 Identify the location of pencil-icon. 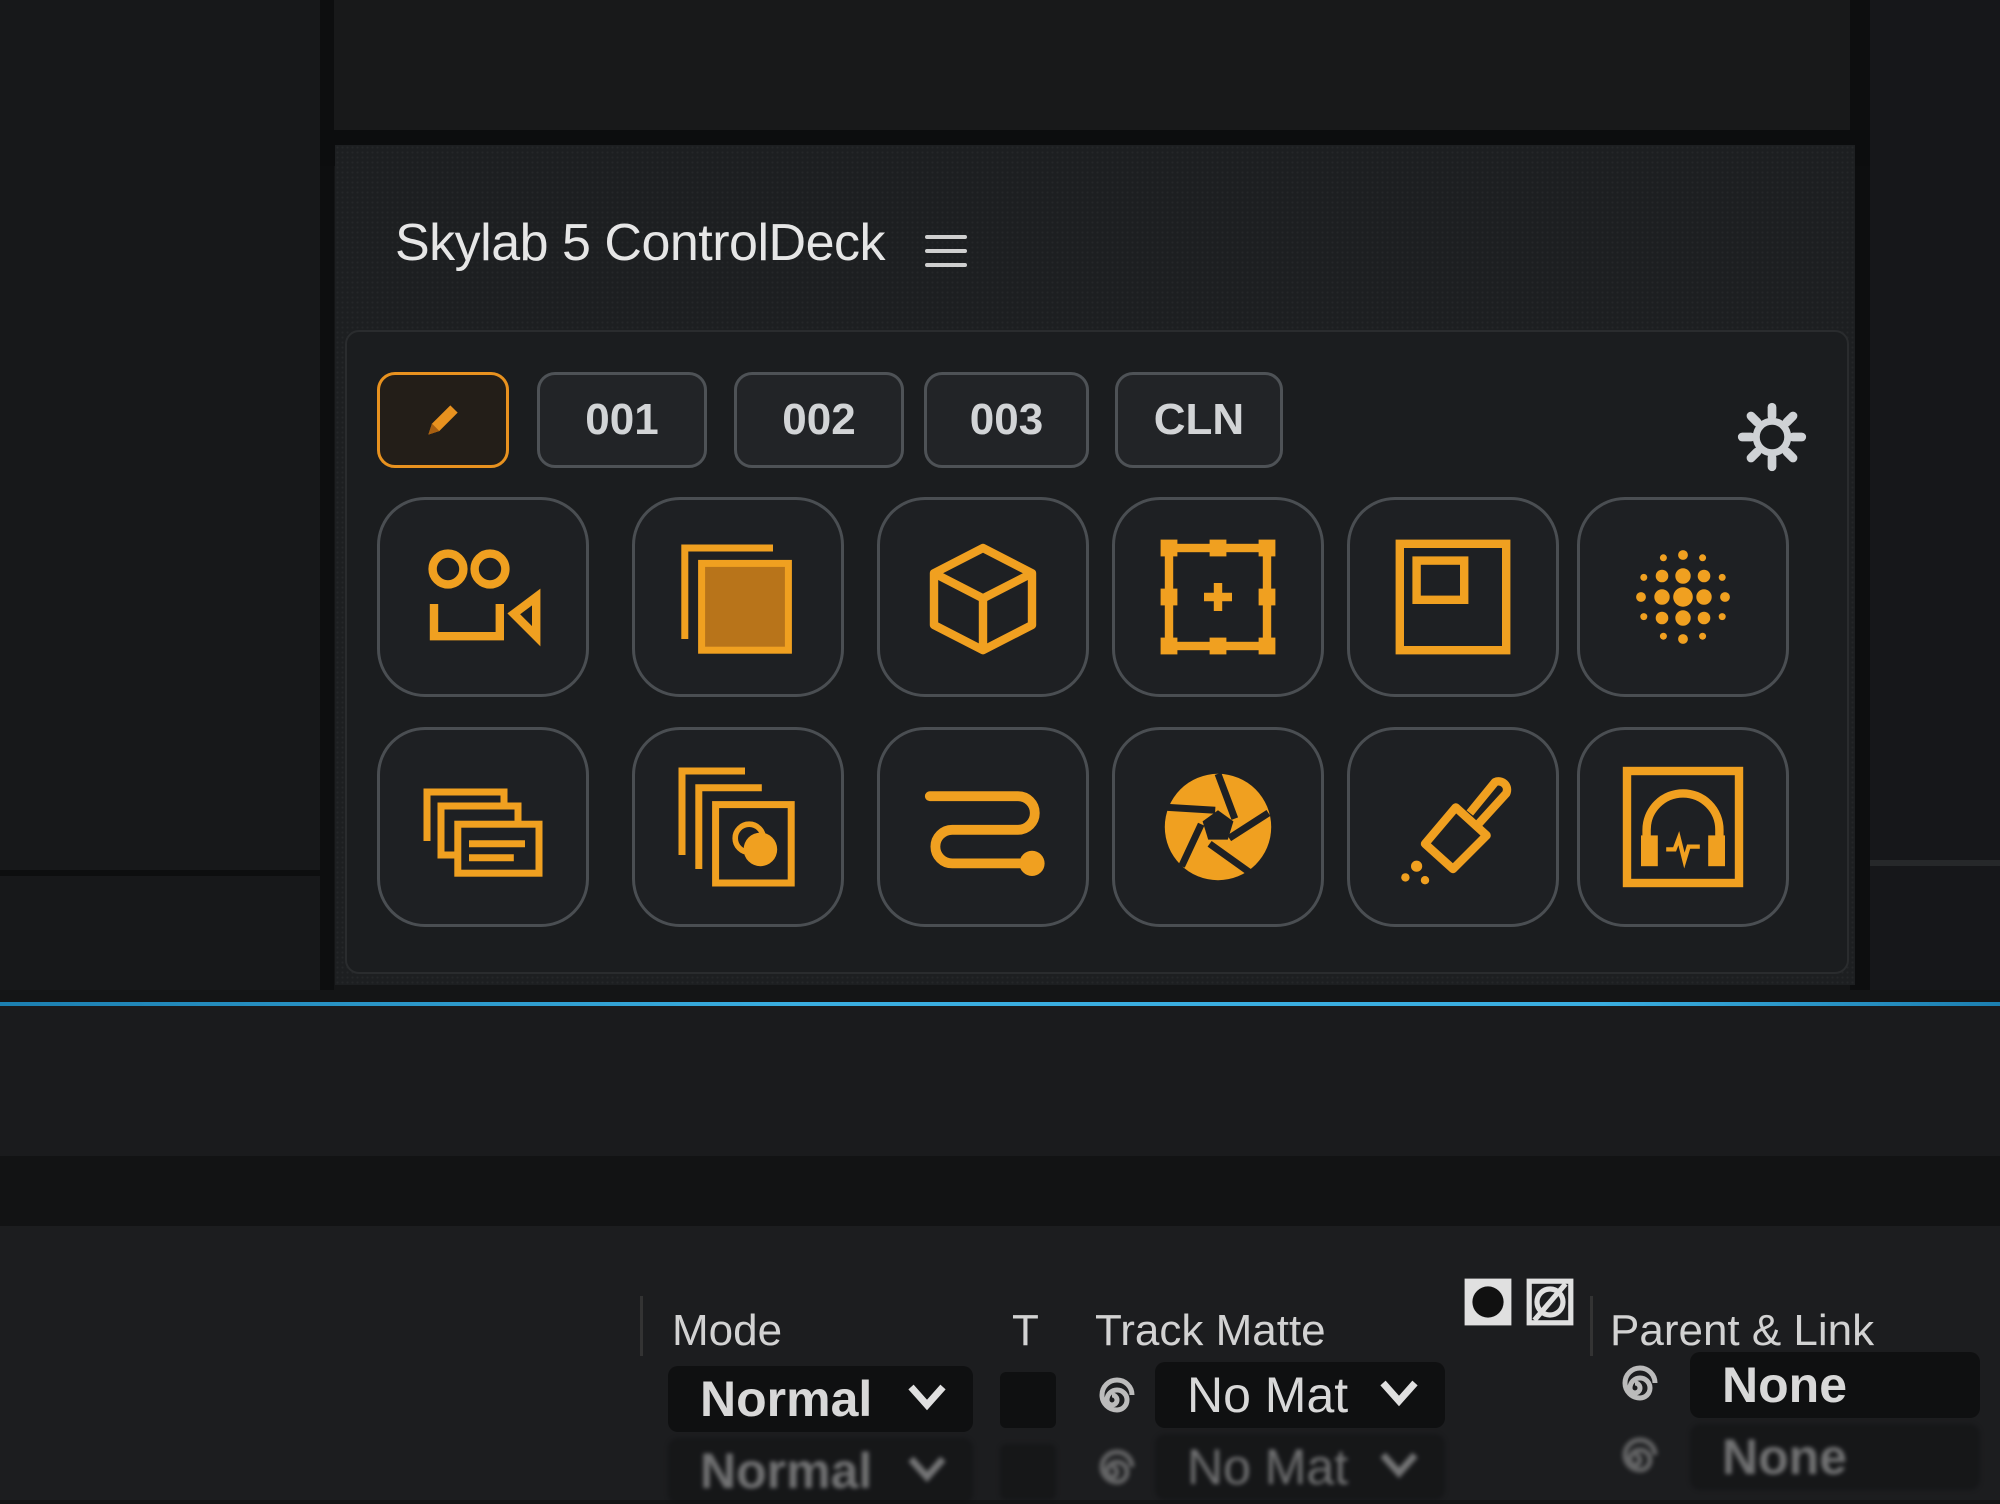
(443, 420).